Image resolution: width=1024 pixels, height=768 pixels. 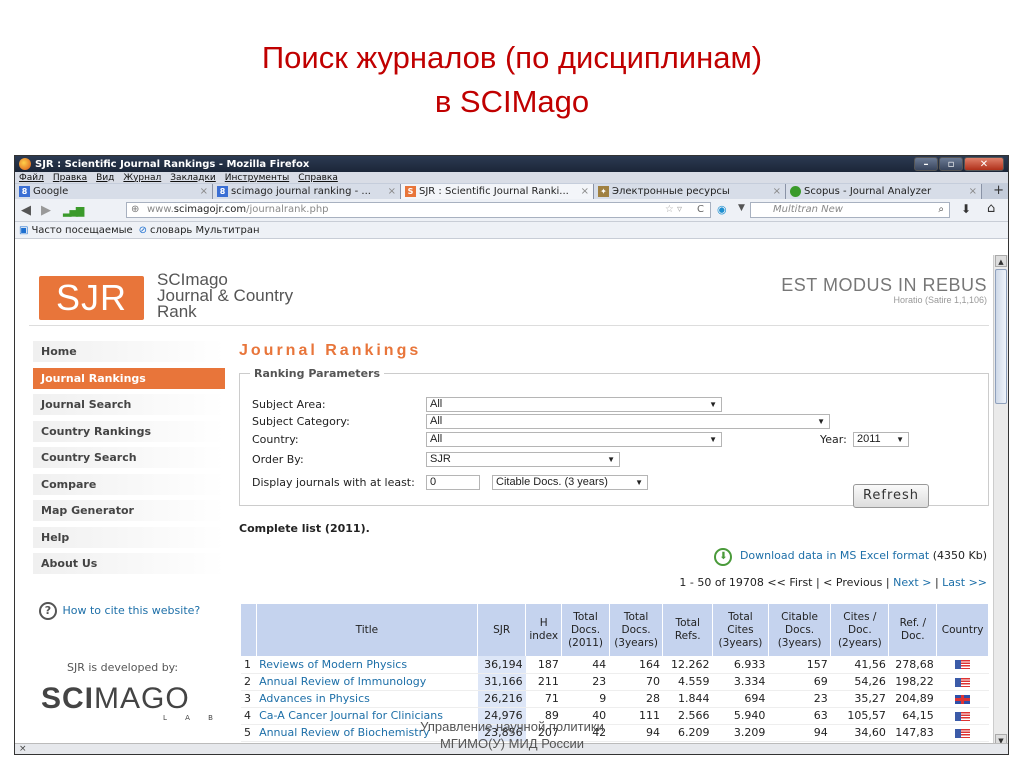 I want to click on sidebar-item-country-search: Country Search, so click(x=129, y=457).